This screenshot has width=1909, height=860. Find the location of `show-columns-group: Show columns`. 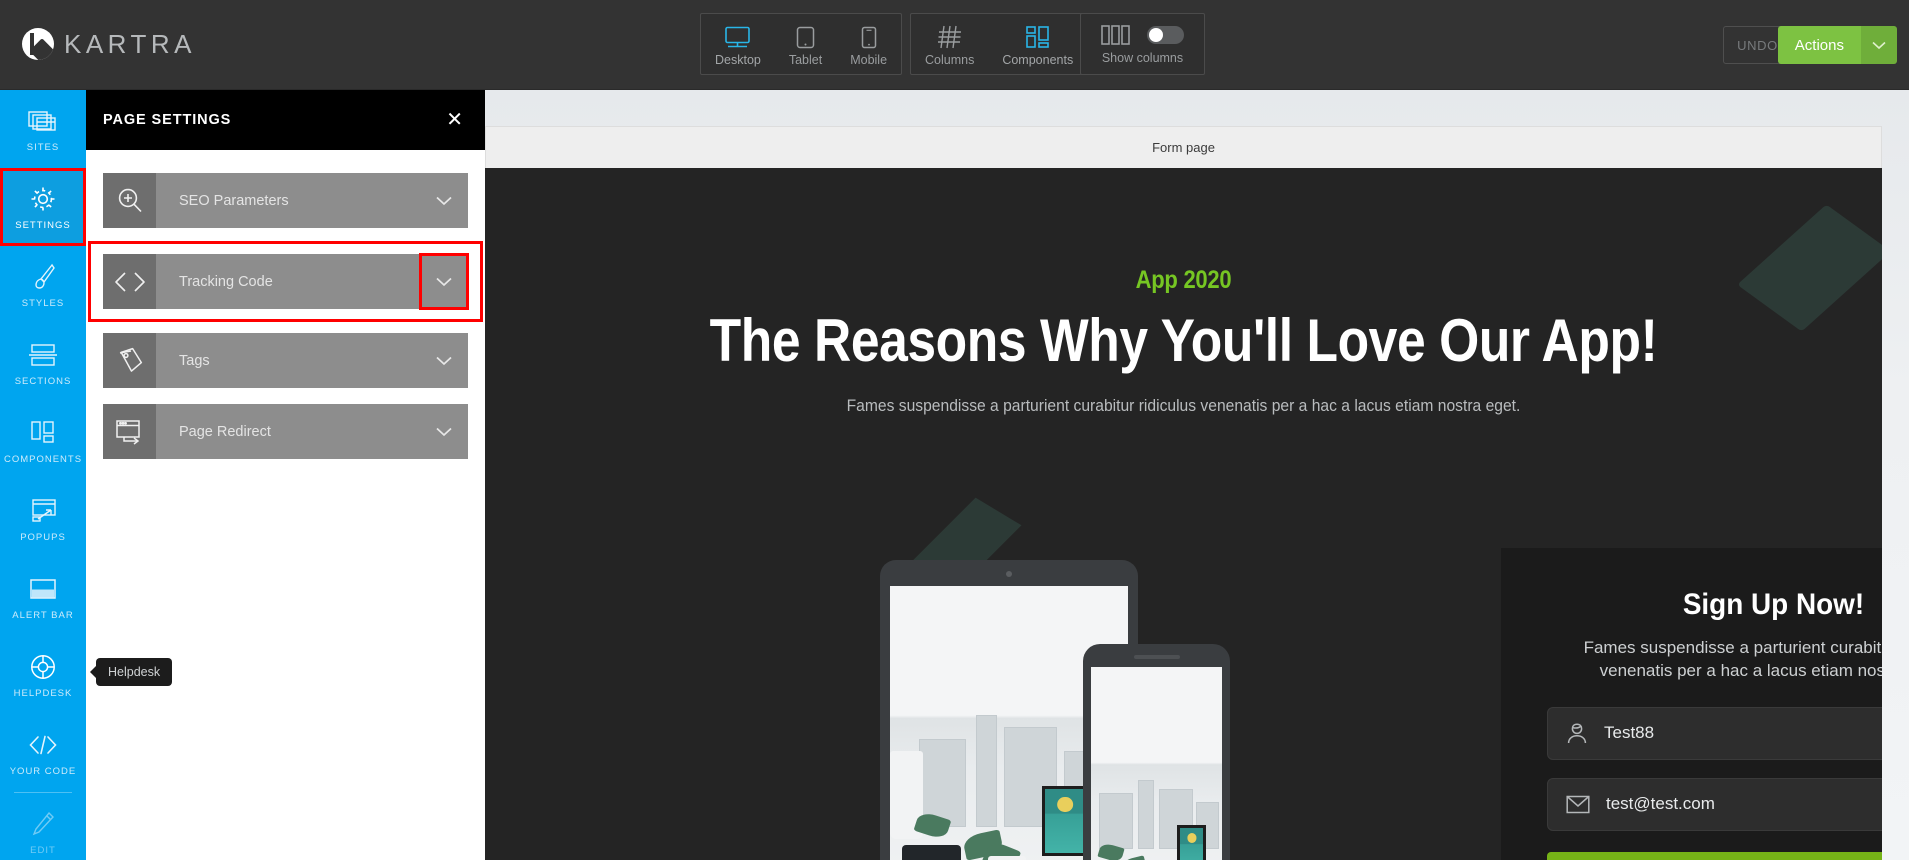

show-columns-group: Show columns is located at coordinates (1142, 44).